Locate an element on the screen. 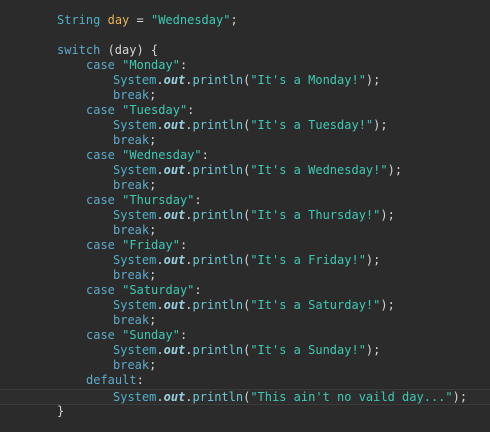 The image size is (490, 432). code-line-15: break; is located at coordinates (245, 230).